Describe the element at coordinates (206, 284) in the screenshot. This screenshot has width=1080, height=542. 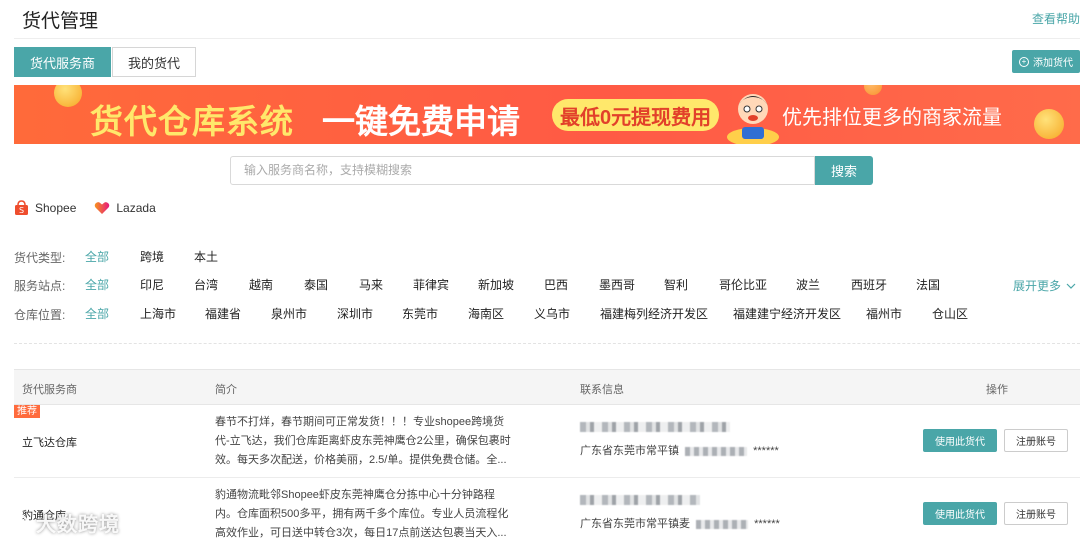
I see `filter-site-option: 台湾` at that location.